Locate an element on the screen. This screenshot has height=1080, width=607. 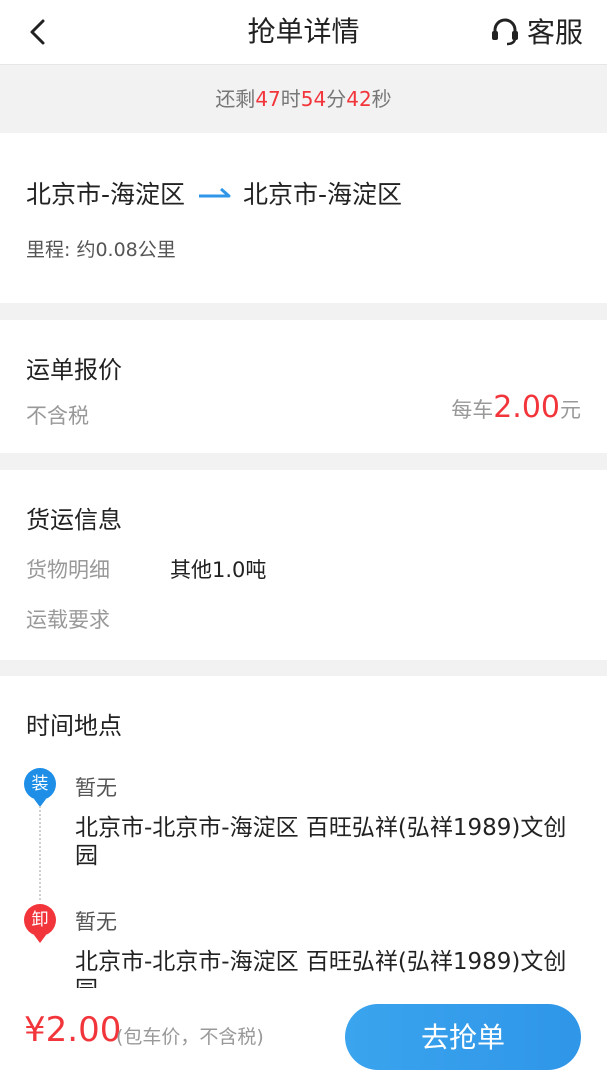
headset-icon is located at coordinates (504, 32).